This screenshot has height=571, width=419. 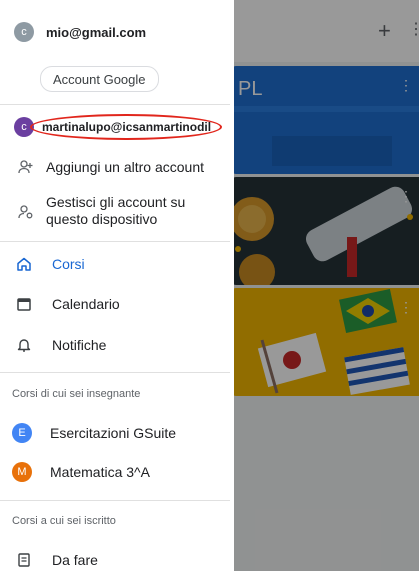 What do you see at coordinates (75, 560) in the screenshot?
I see `nav-label-todo: Da fare` at bounding box center [75, 560].